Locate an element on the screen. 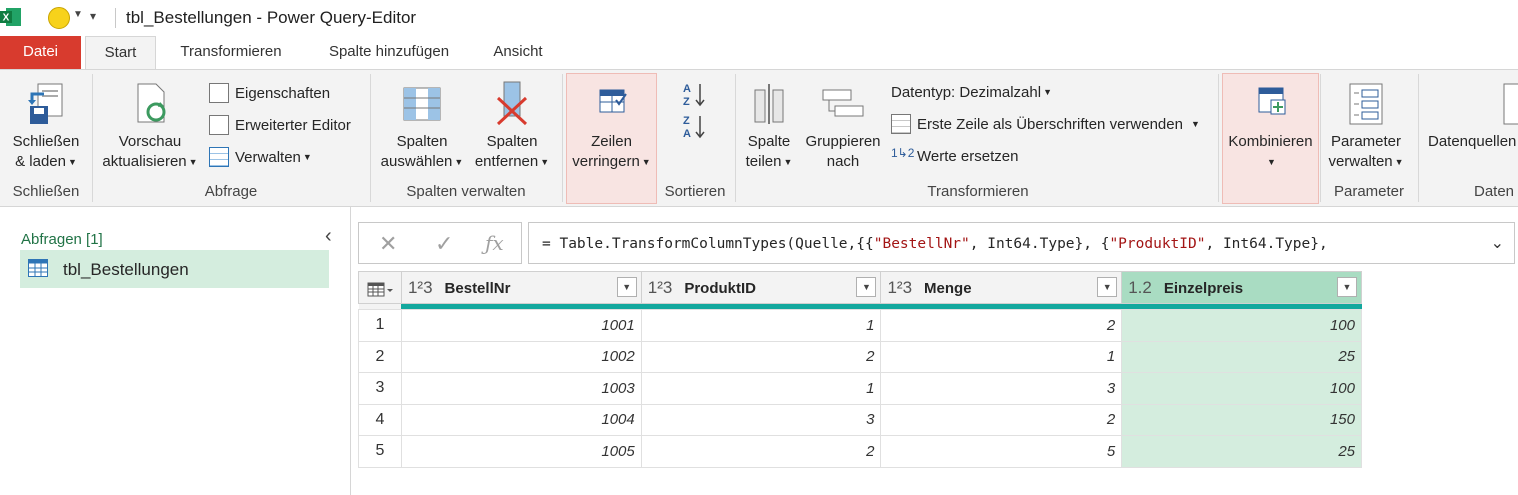 This screenshot has height=495, width=1518. combine-button: Kombinieren ▼ is located at coordinates (1270, 126).